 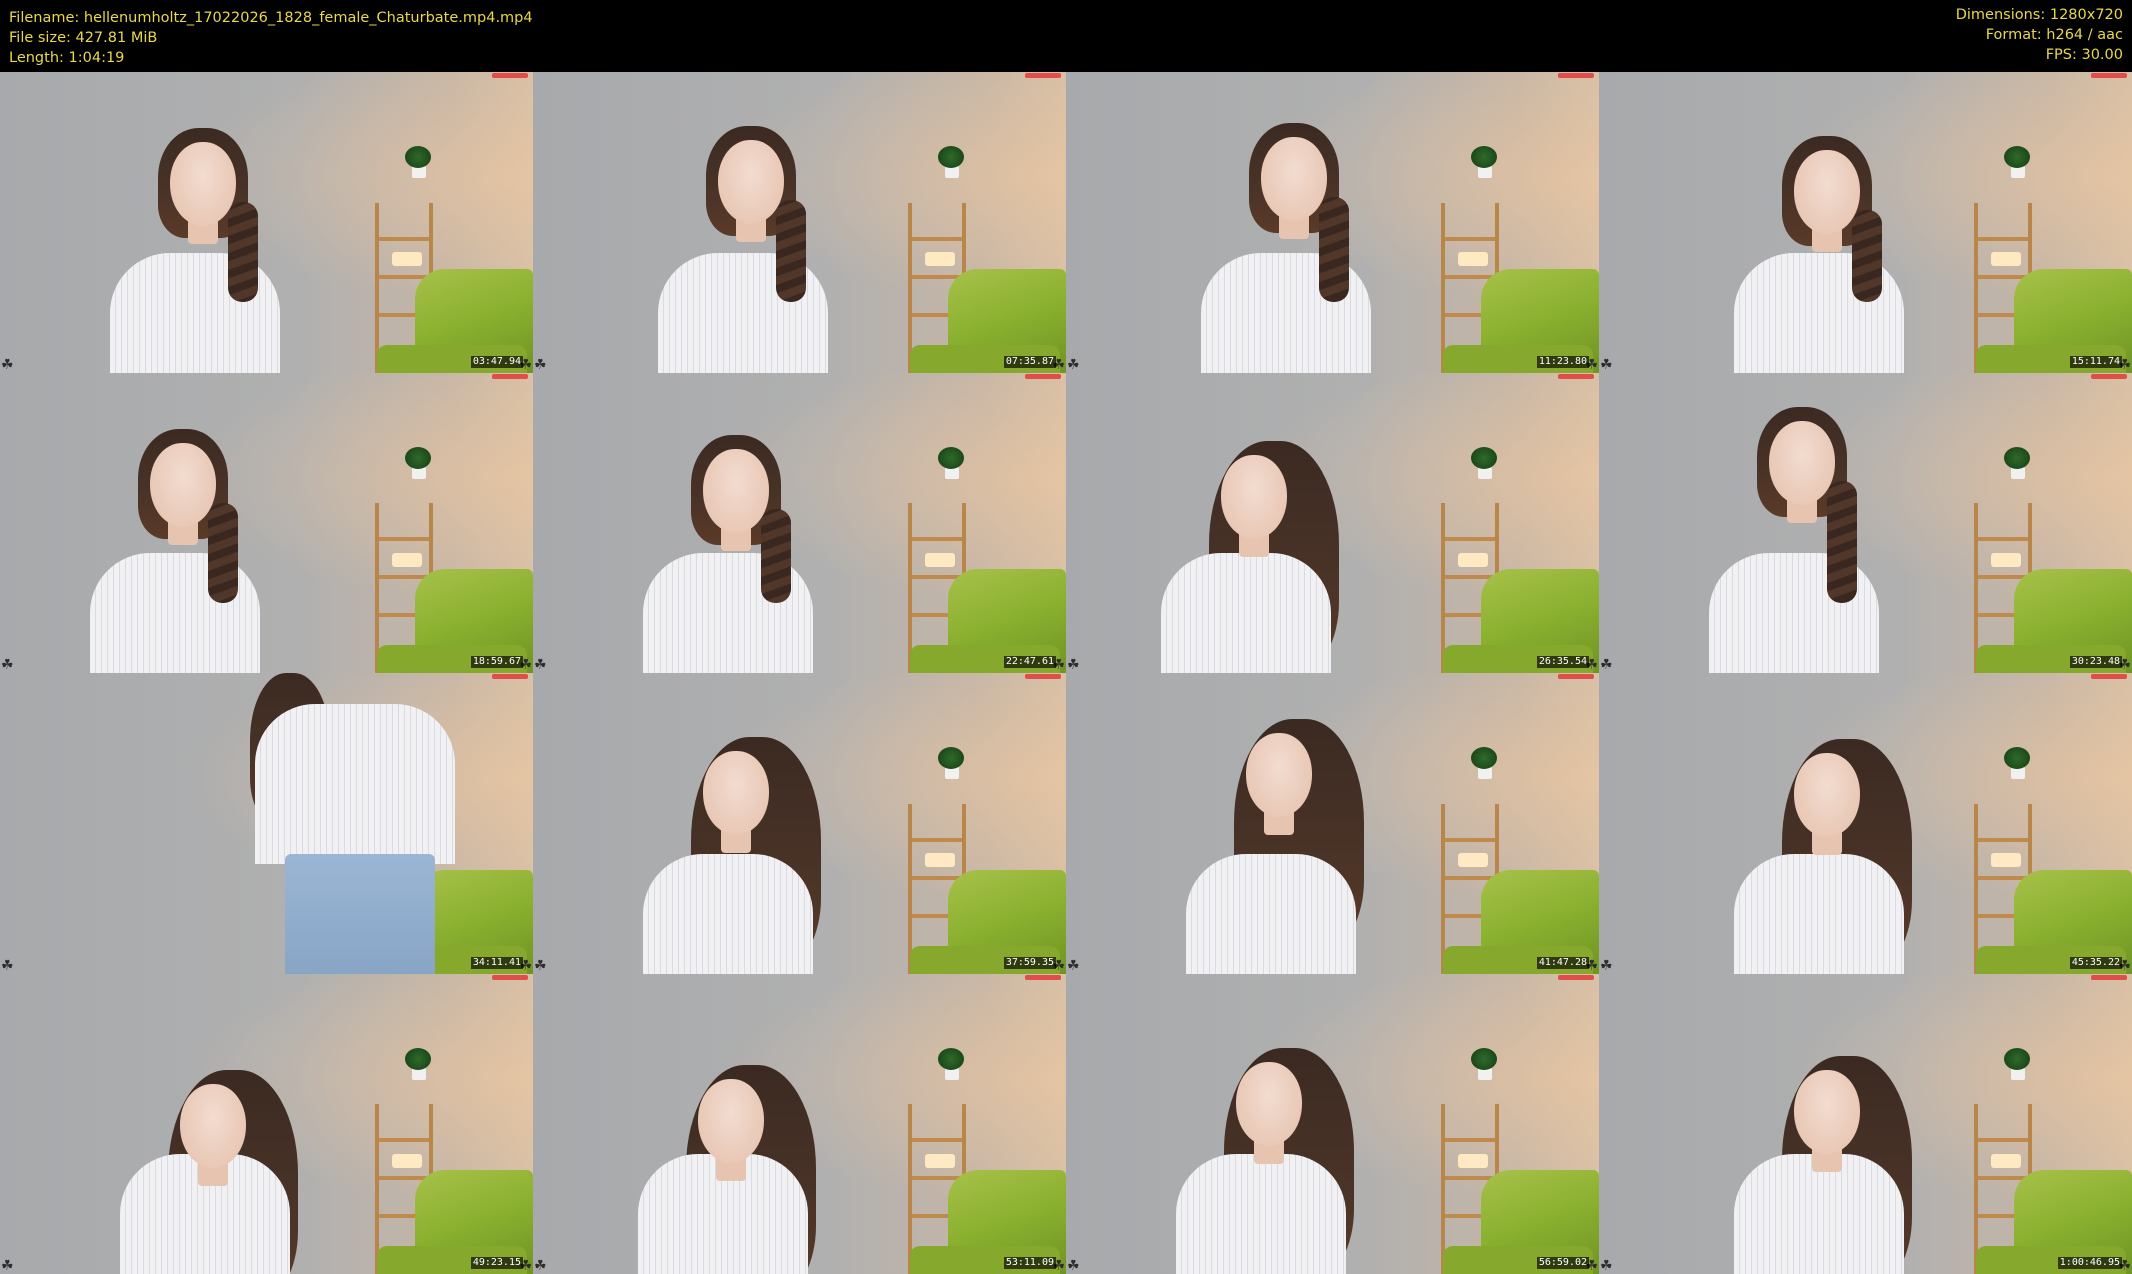 I want to click on thumbnail-frame: ☘ ☘ 15:11.74, so click(x=1865, y=222).